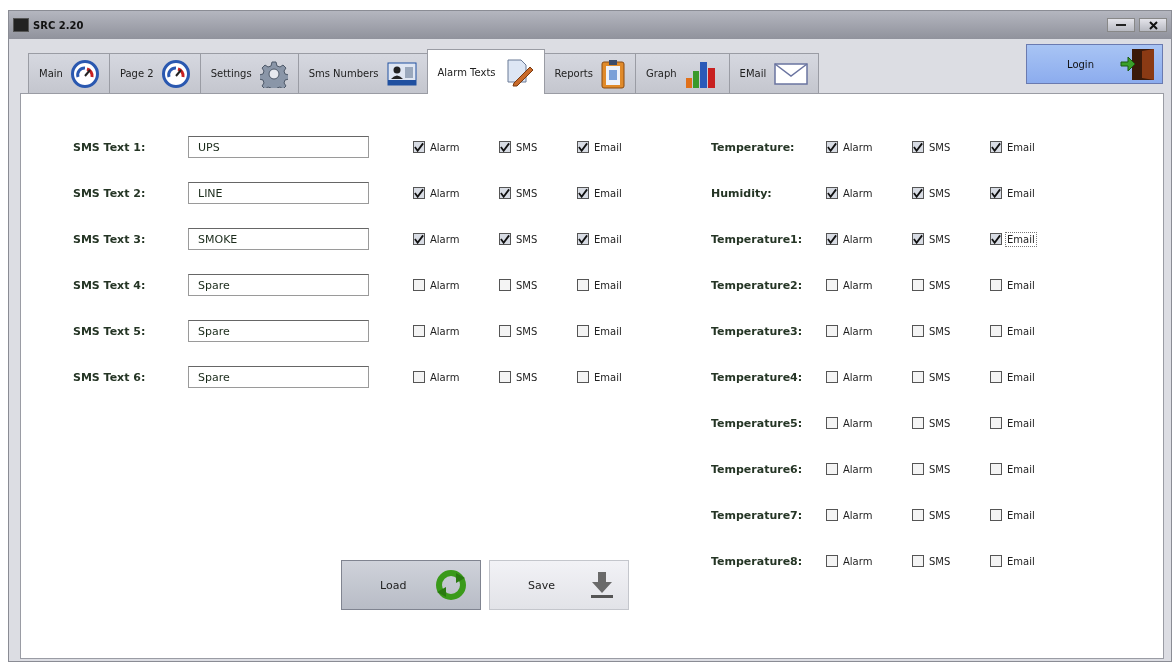  Describe the element at coordinates (757, 239) in the screenshot. I see `field-label: Temperature1:` at that location.